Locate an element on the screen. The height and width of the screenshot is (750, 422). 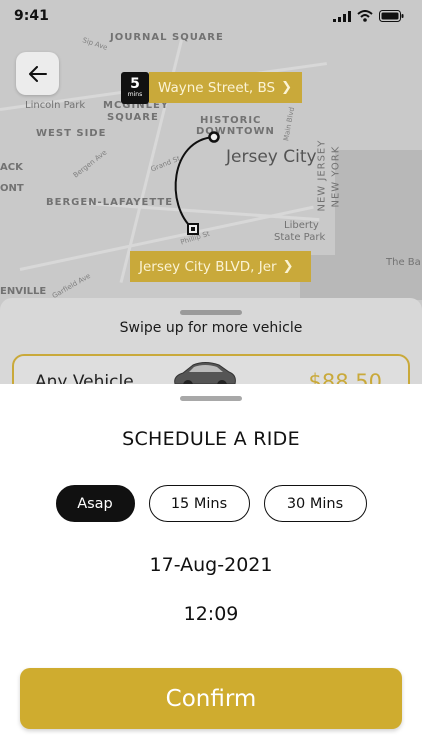
pickup-address: Wayne Street, BS is located at coordinates (217, 87).